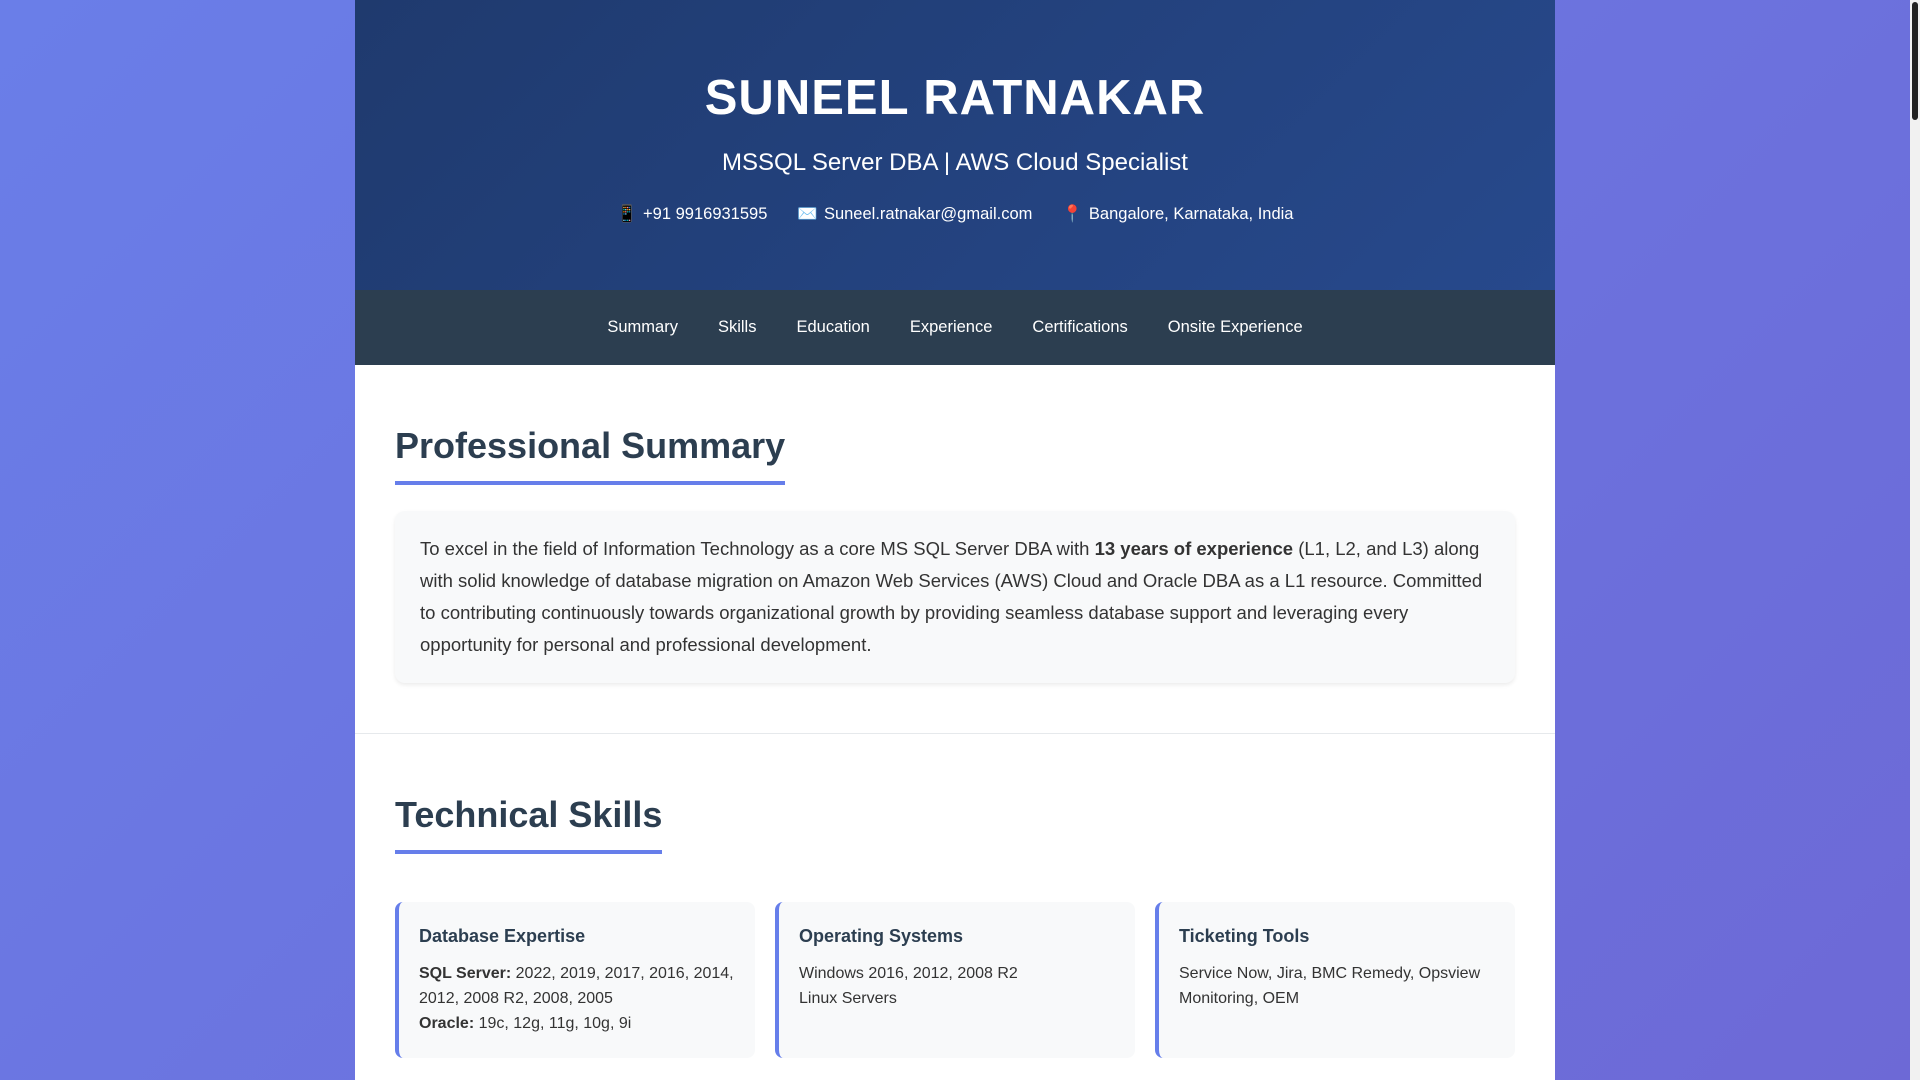 Image resolution: width=1920 pixels, height=1080 pixels. I want to click on label: SQL Server:, so click(465, 973).